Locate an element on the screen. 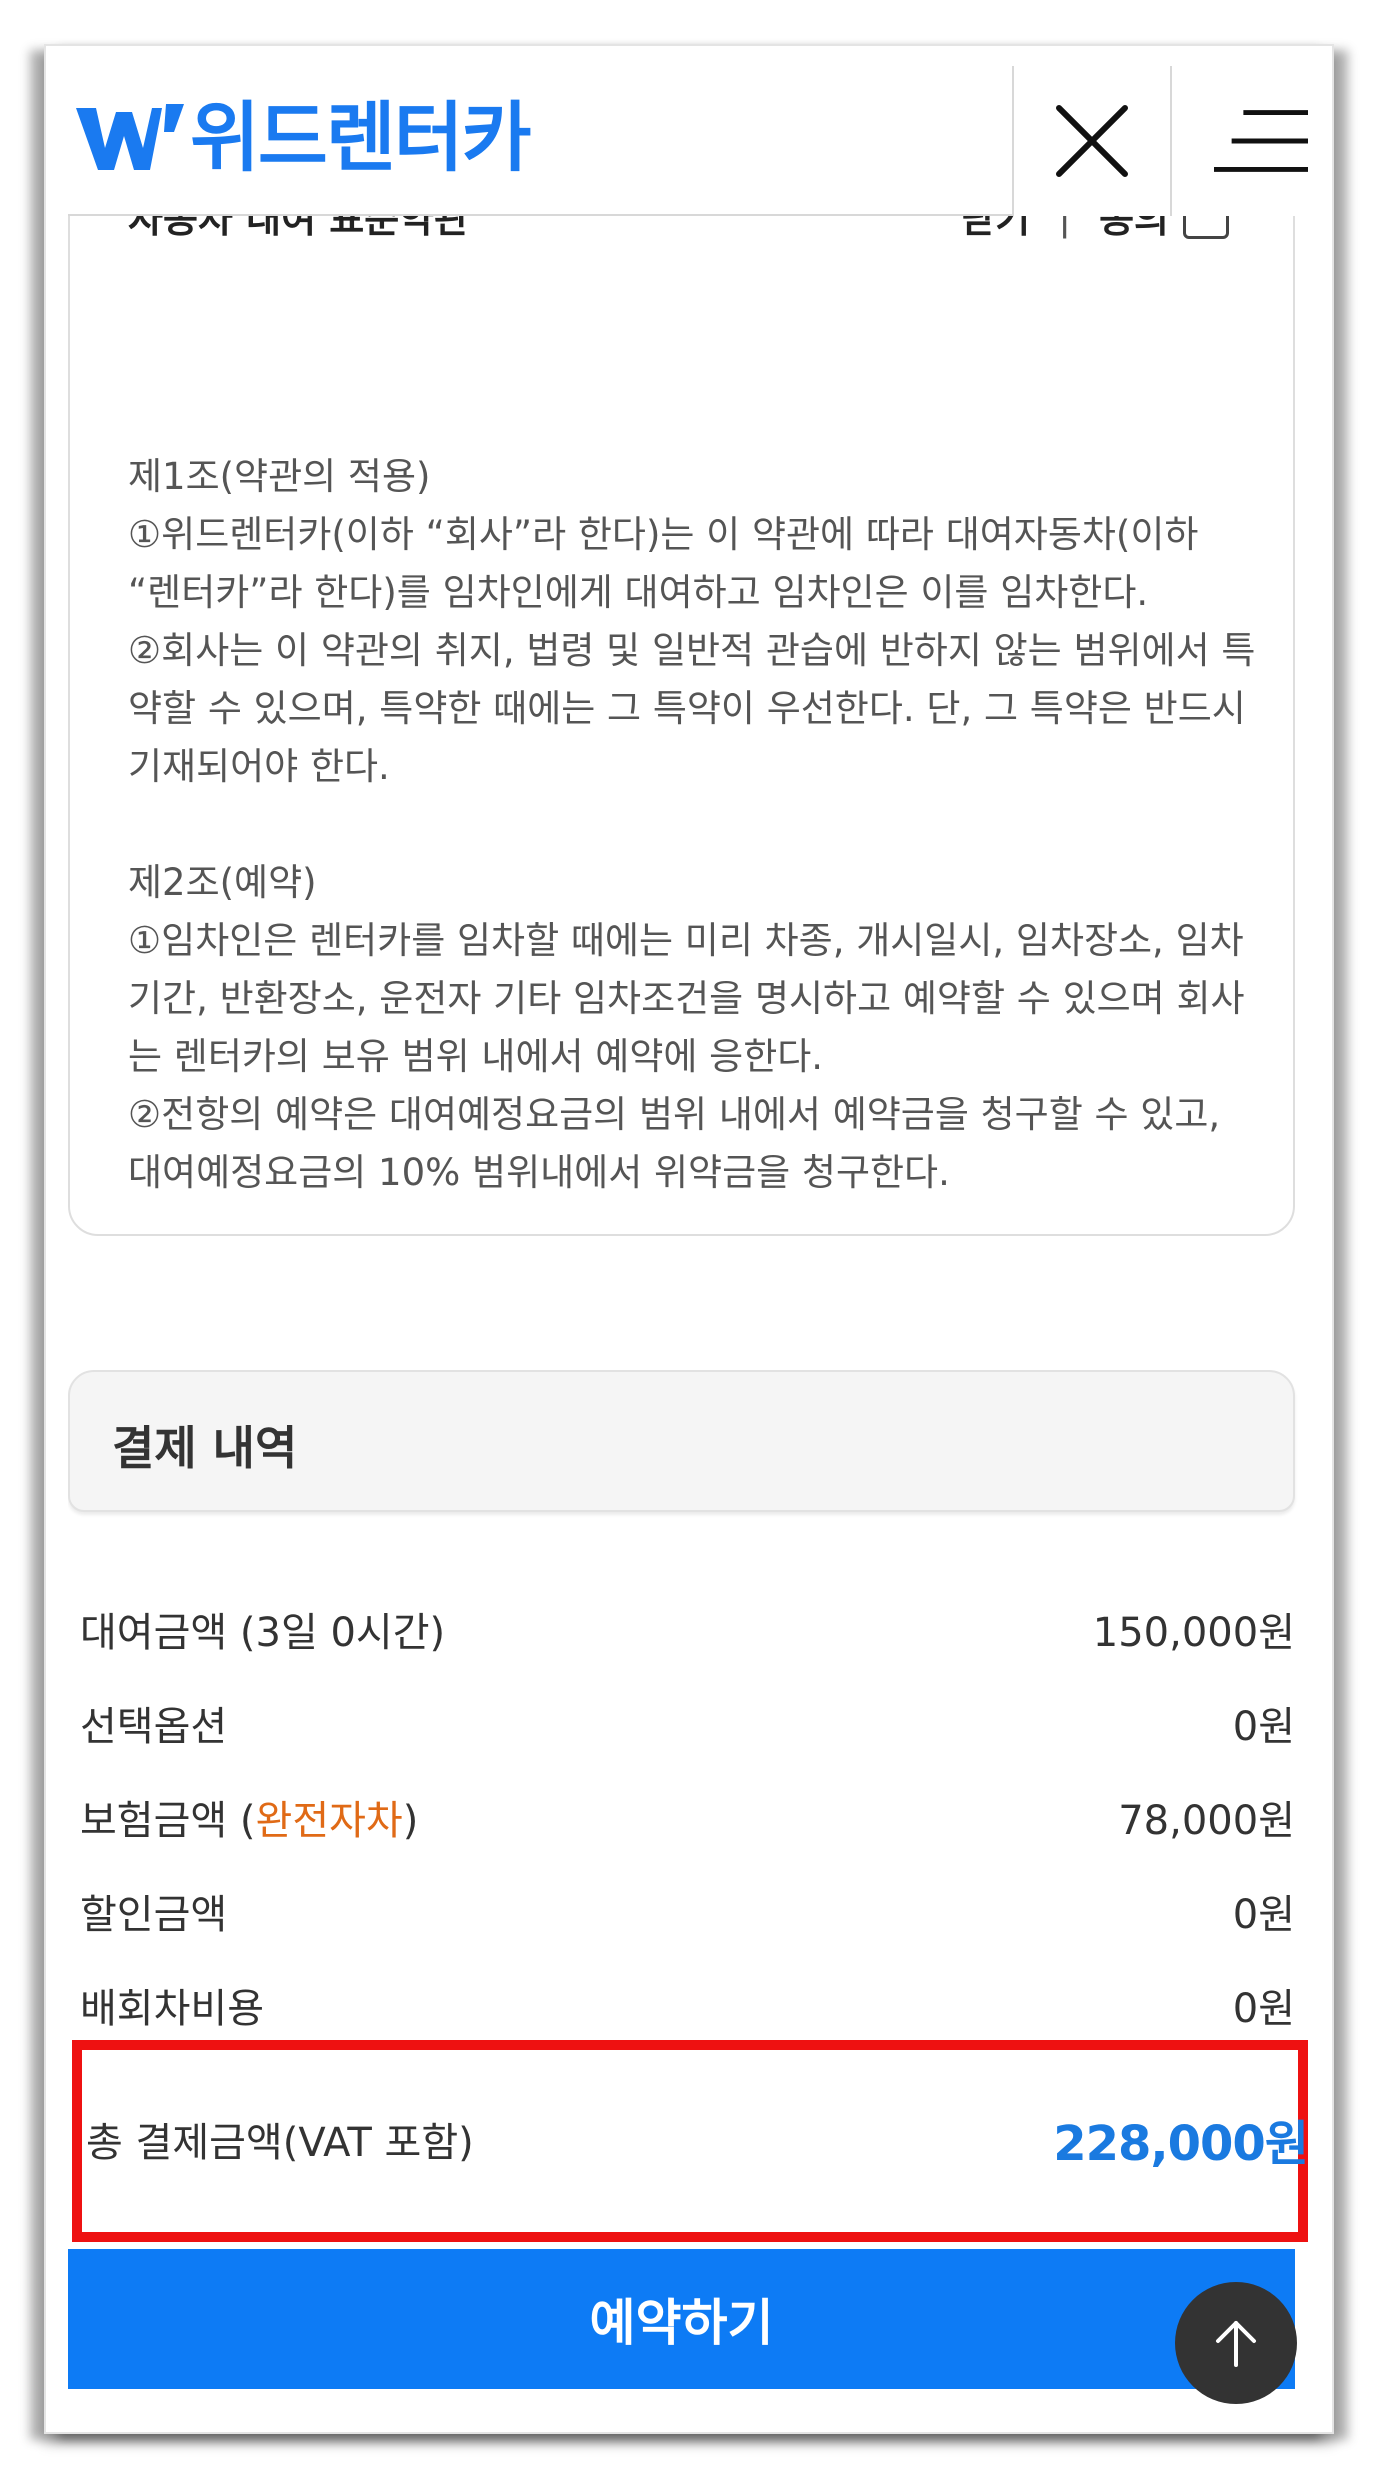 This screenshot has width=1376, height=2477. payment-section-title: 결제 내역 is located at coordinates (205, 1448).